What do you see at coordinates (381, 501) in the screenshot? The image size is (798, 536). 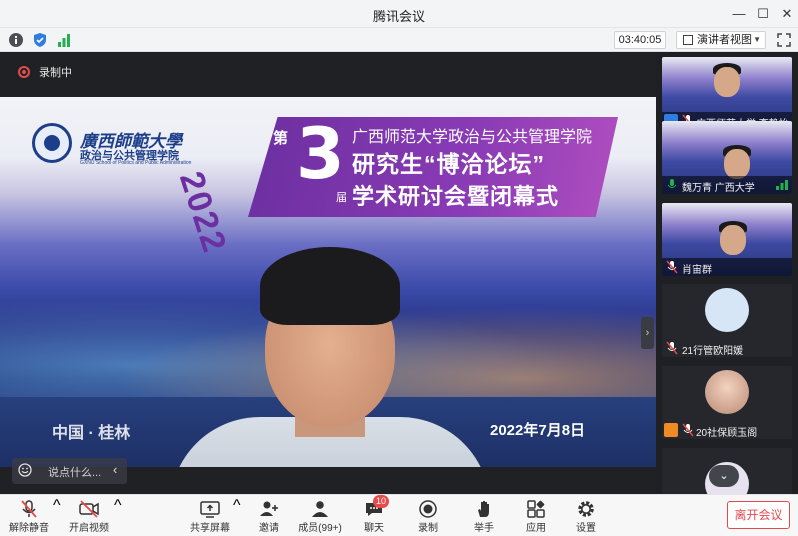 I see `chat-unread-badge: 10` at bounding box center [381, 501].